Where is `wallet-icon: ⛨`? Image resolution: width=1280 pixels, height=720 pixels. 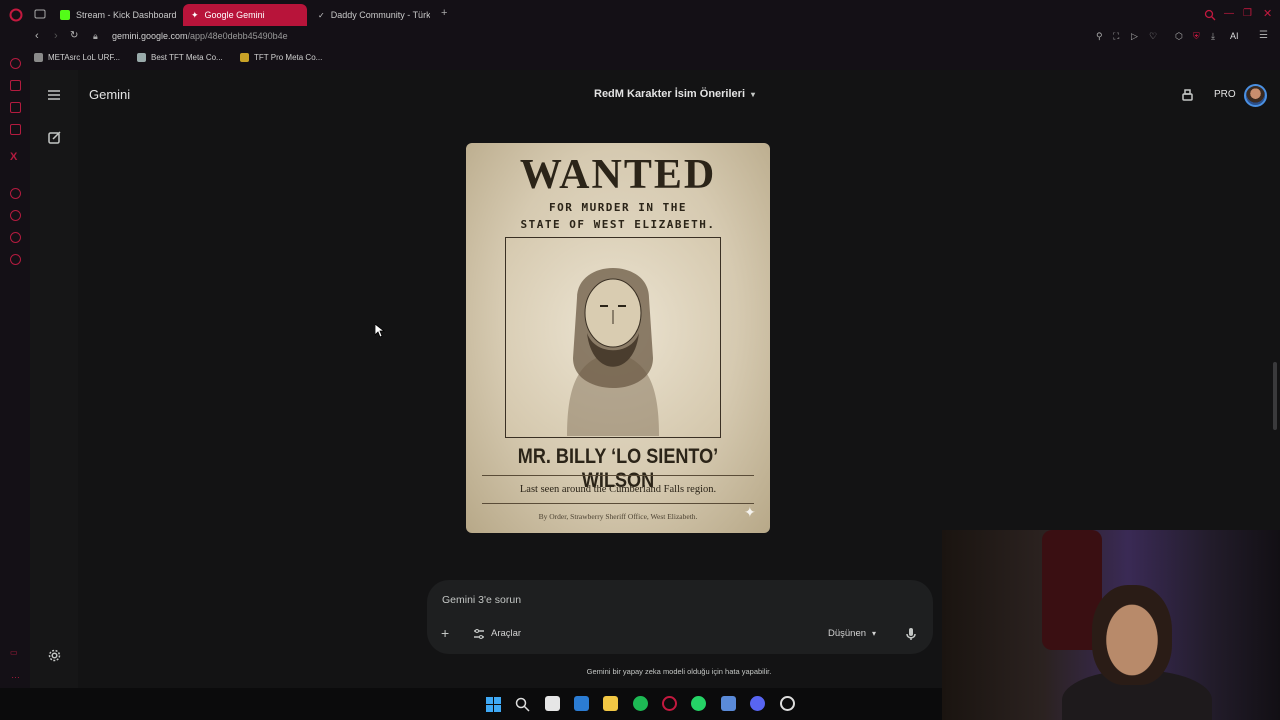 wallet-icon: ⛨ is located at coordinates (1196, 36).